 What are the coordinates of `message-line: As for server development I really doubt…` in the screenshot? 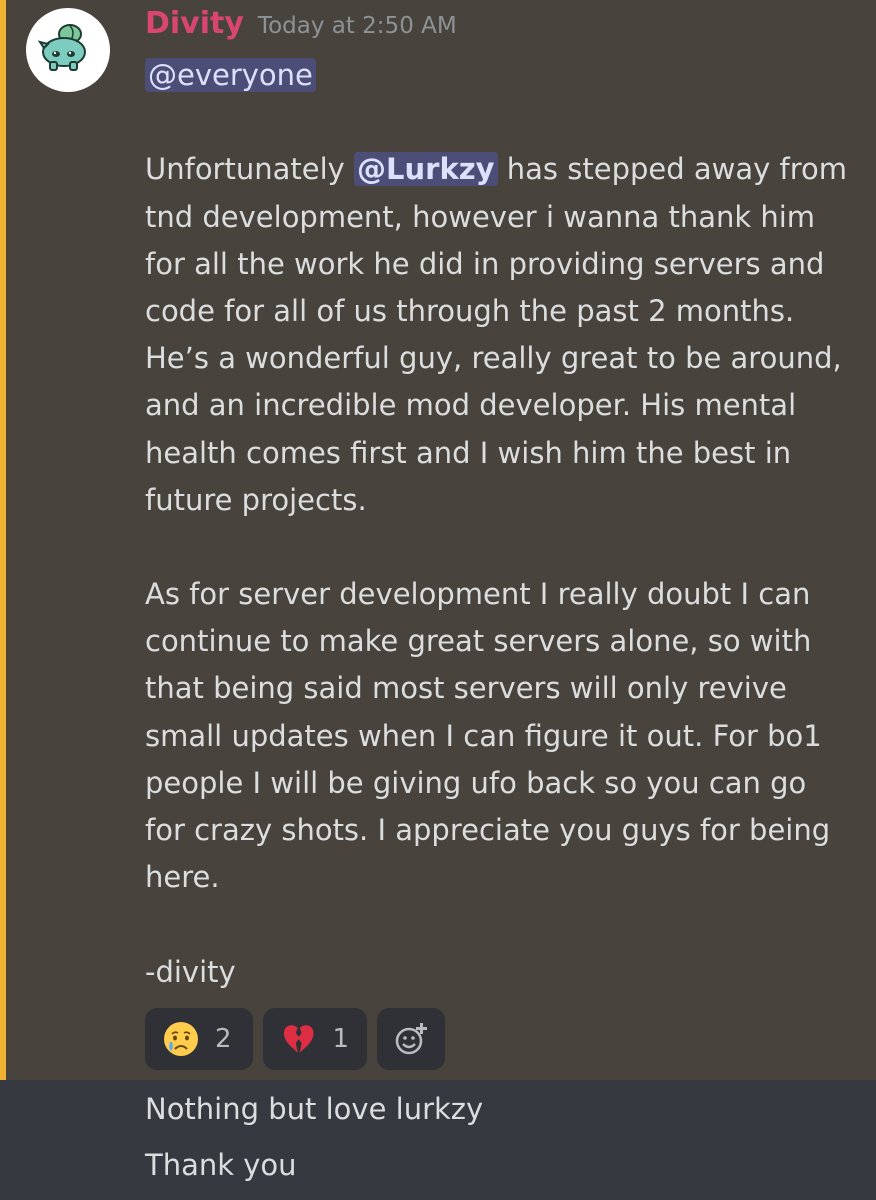 It's located at (478, 594).